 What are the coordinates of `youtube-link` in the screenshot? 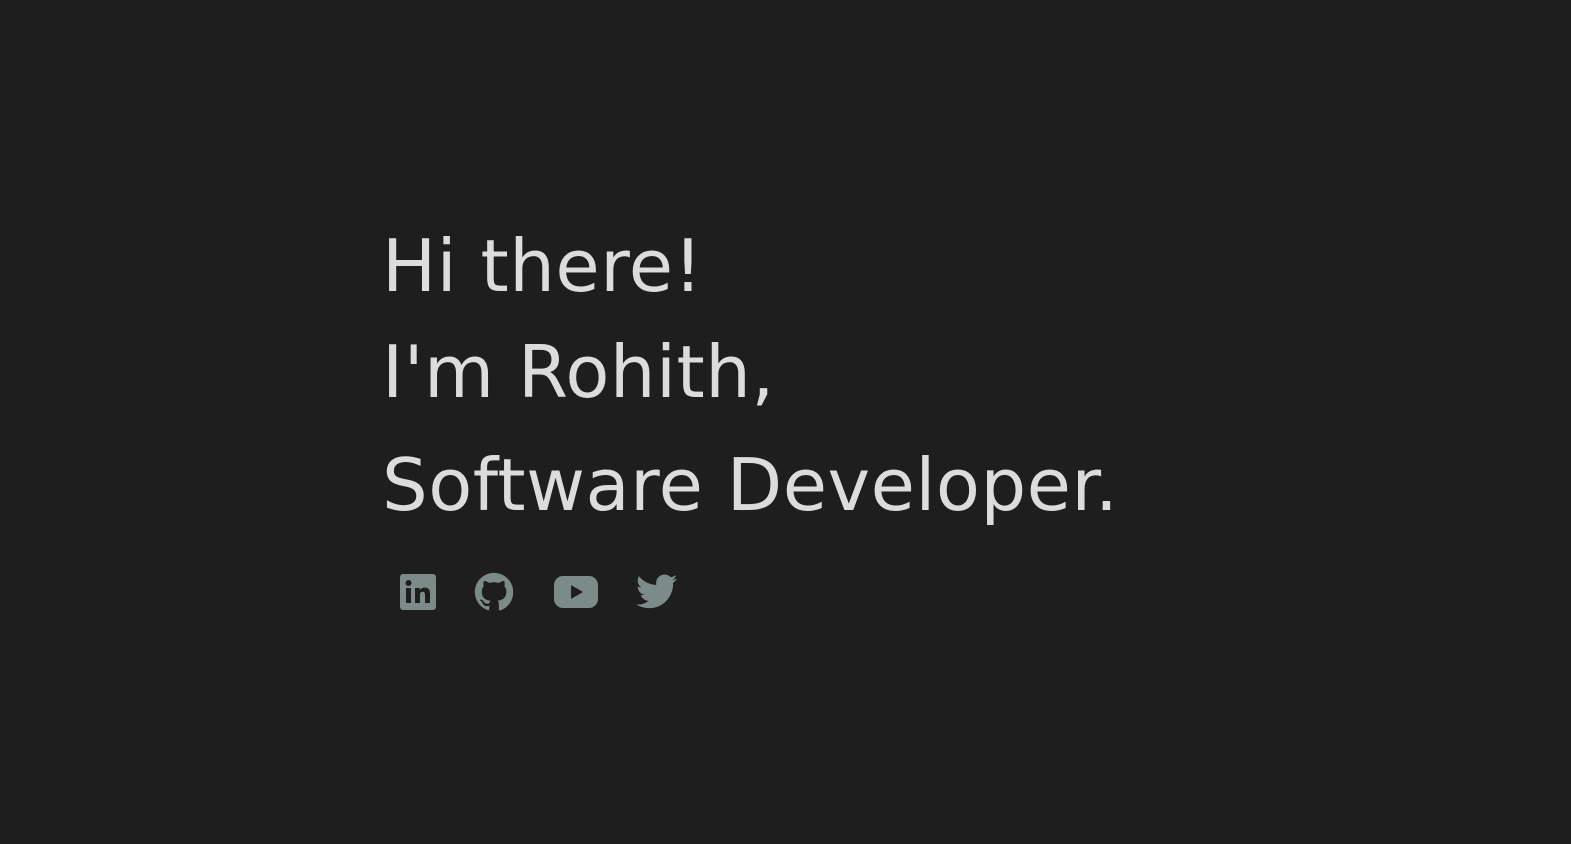 It's located at (576, 592).